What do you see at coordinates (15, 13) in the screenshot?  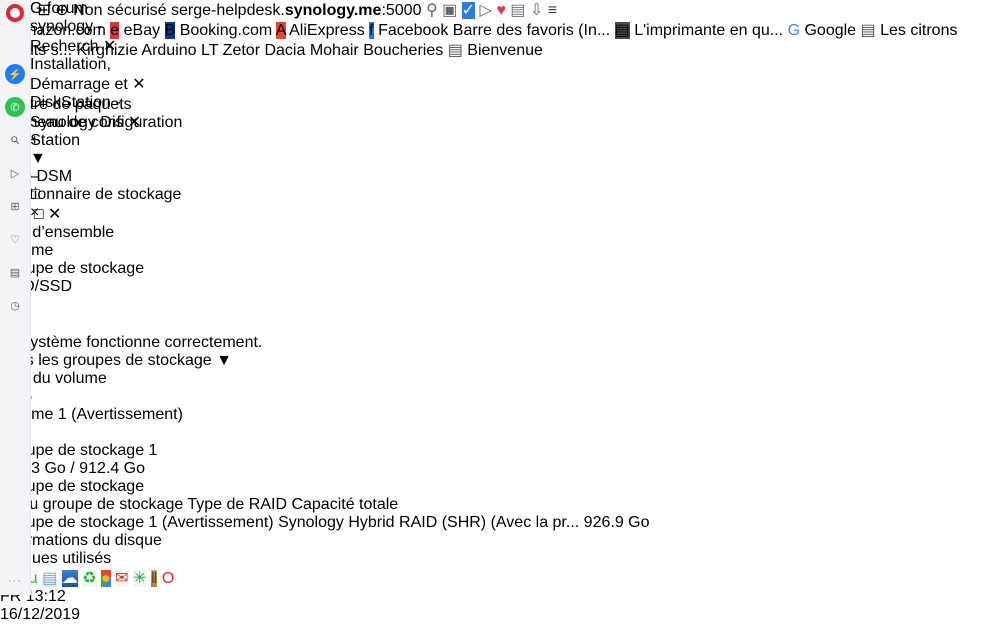 I see `opera-menu-button` at bounding box center [15, 13].